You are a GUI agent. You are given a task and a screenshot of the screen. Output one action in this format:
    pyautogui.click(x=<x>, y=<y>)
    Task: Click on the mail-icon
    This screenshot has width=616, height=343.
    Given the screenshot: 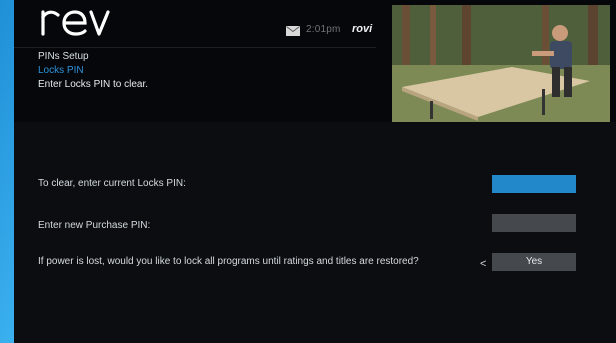 What is the action you would take?
    pyautogui.click(x=293, y=31)
    